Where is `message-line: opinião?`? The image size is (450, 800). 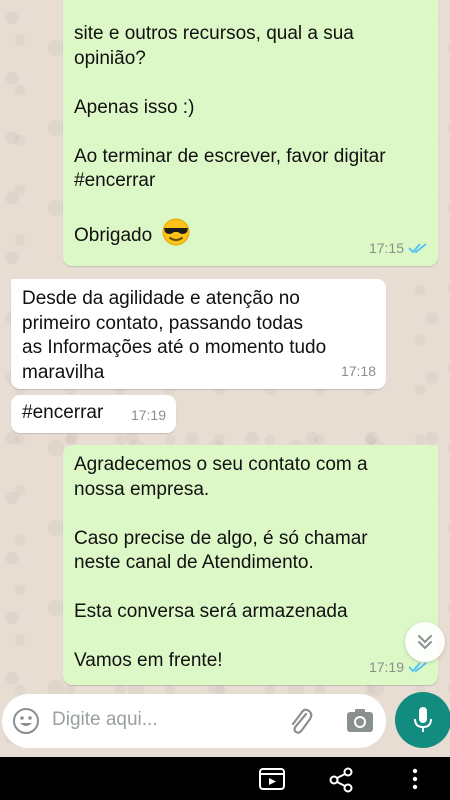
message-line: opinião? is located at coordinates (110, 58).